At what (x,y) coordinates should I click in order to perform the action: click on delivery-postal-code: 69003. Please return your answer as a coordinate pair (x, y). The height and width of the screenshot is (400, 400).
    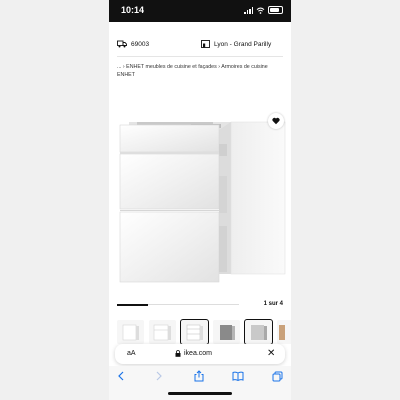
    Looking at the image, I should click on (133, 44).